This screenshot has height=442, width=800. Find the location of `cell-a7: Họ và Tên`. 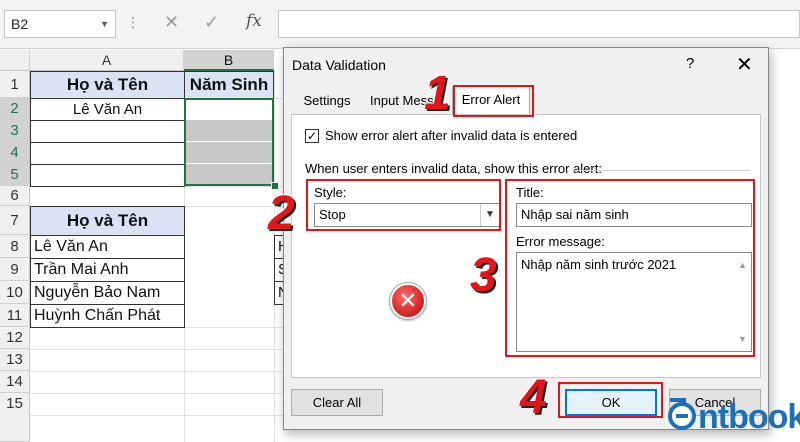

cell-a7: Họ và Tên is located at coordinates (107, 221).